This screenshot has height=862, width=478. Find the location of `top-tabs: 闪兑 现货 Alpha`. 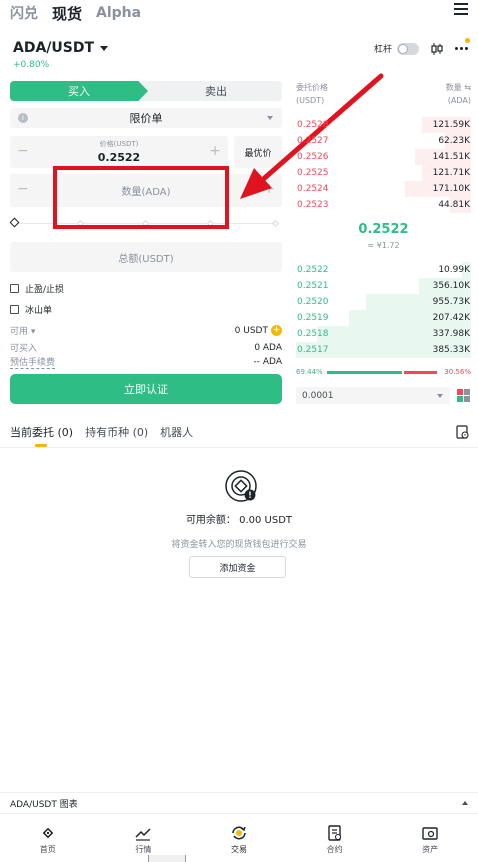

top-tabs: 闪兑 现货 Alpha is located at coordinates (75, 13).